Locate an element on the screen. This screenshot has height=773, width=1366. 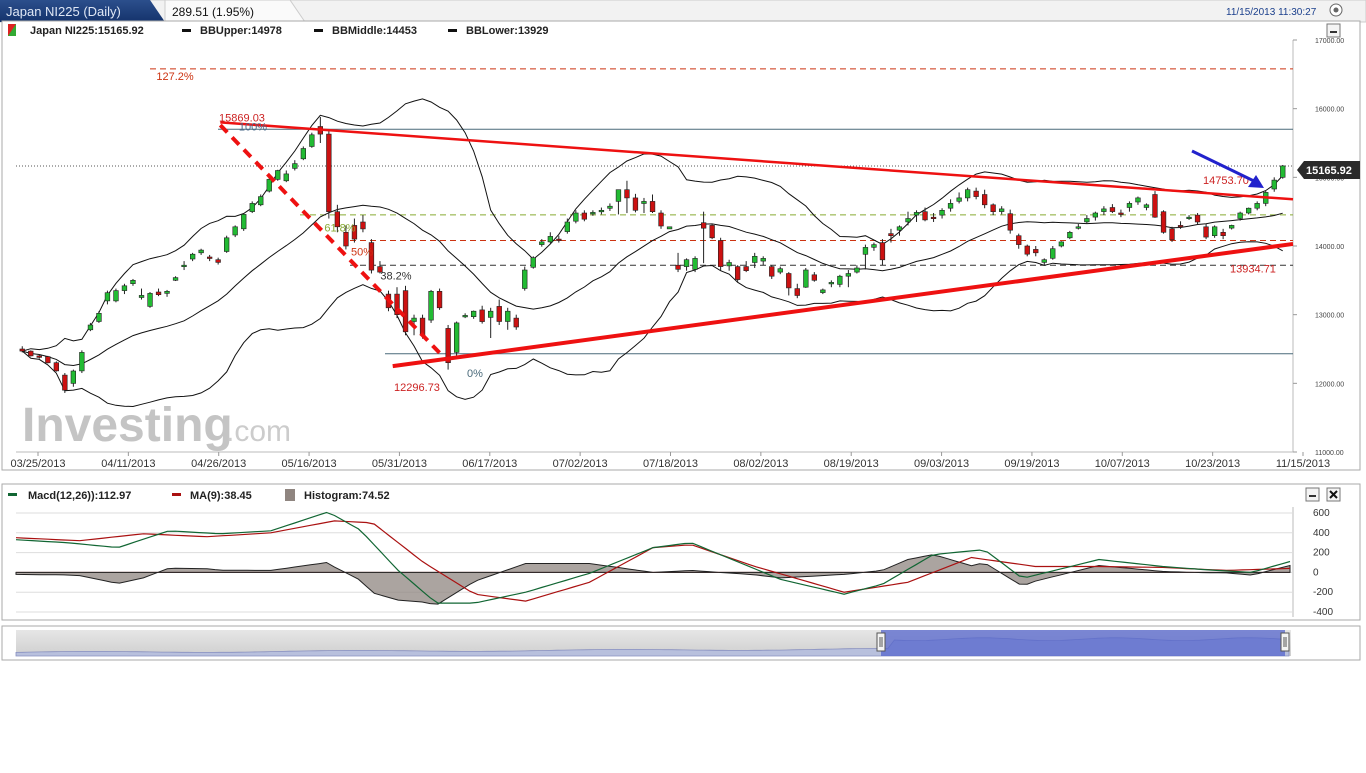
macd-axis-label: 0 is located at coordinates (1316, 572).